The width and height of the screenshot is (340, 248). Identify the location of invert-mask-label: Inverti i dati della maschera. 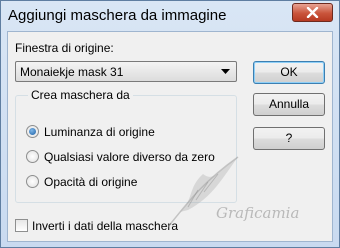
(105, 226).